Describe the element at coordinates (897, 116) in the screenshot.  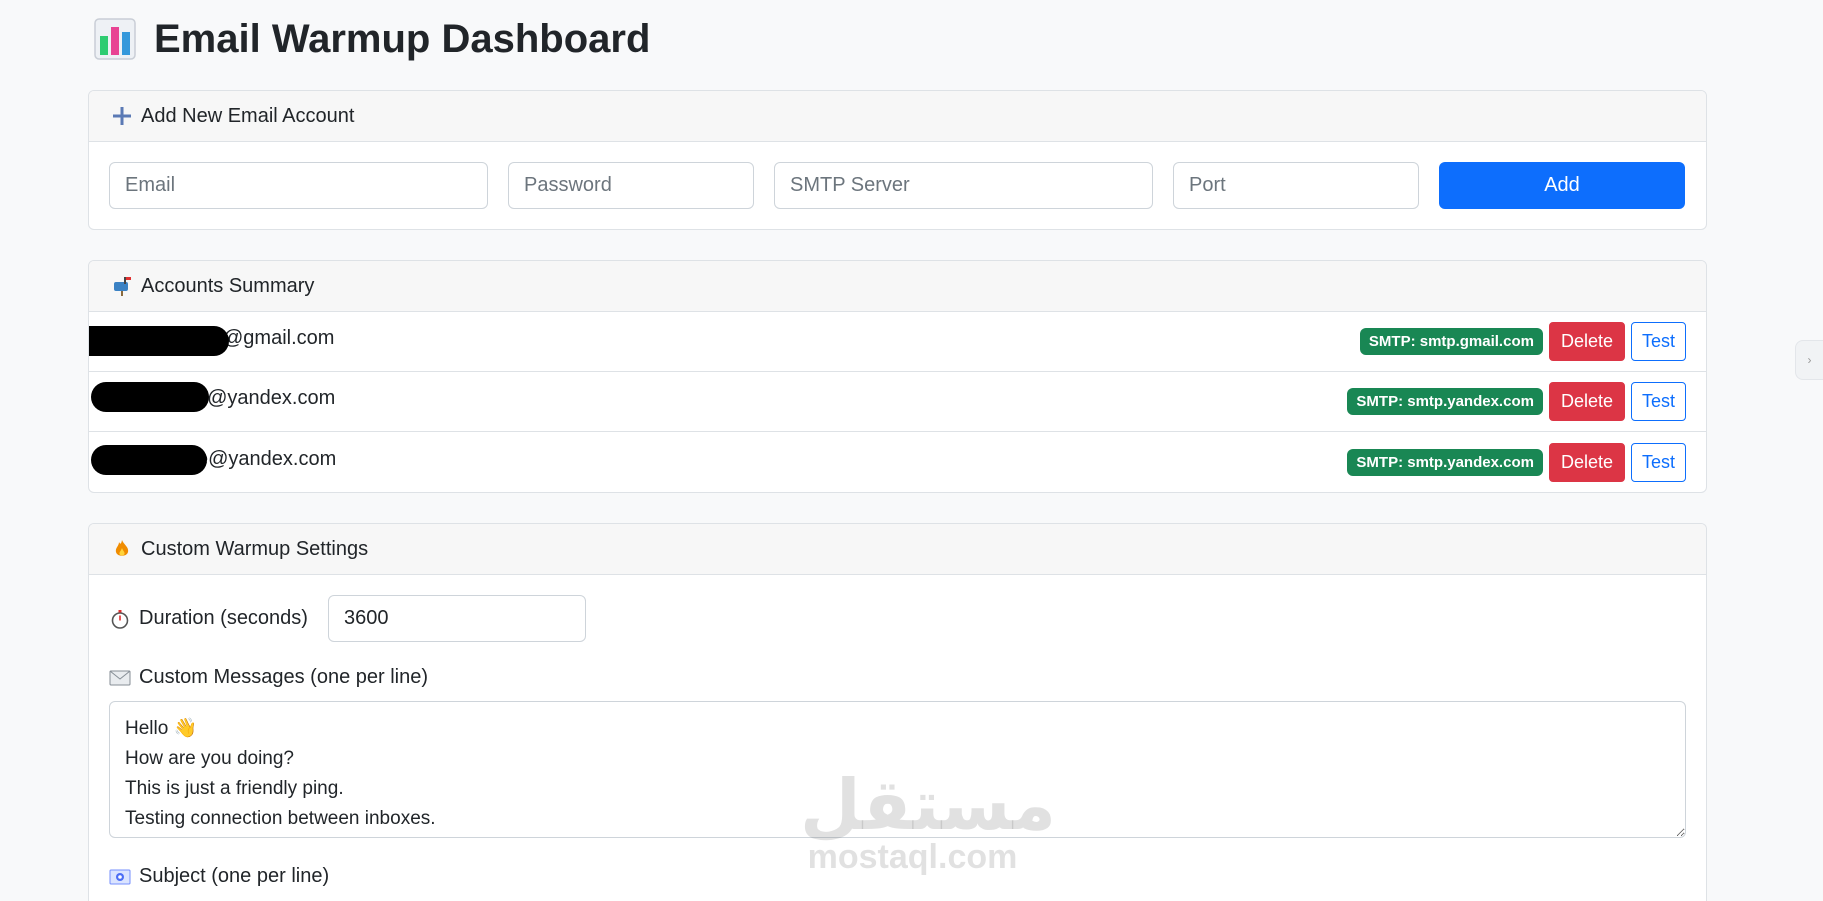
I see `add-account-header: Add New Email Account` at that location.